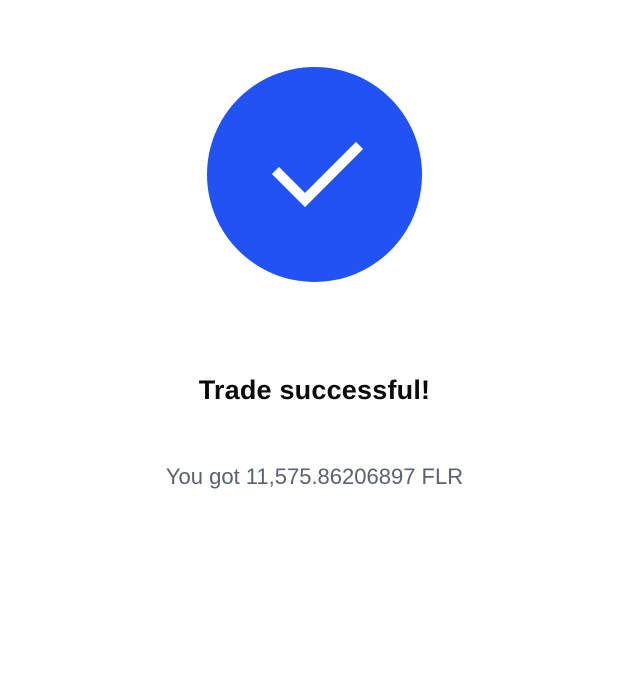  I want to click on success-title: Trade successful!, so click(314, 390).